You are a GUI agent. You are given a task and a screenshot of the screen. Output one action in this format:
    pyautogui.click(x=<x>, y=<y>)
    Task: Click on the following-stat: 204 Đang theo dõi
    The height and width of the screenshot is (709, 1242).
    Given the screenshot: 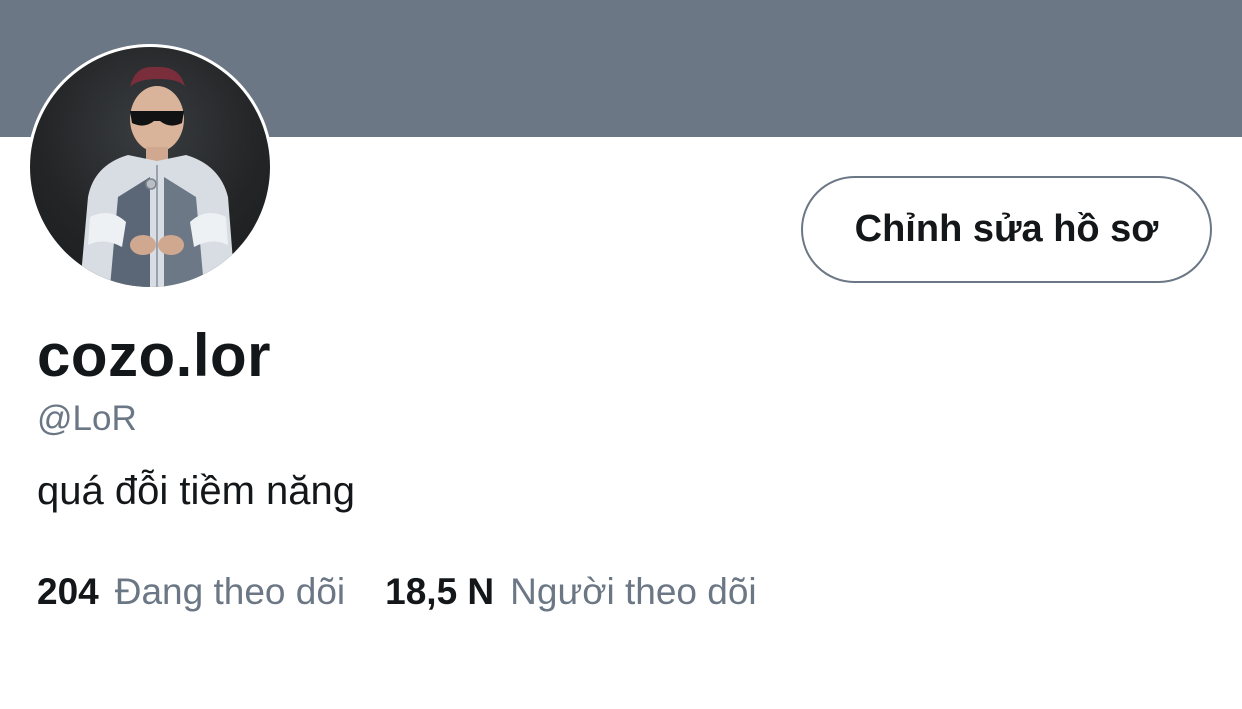 What is the action you would take?
    pyautogui.click(x=191, y=592)
    